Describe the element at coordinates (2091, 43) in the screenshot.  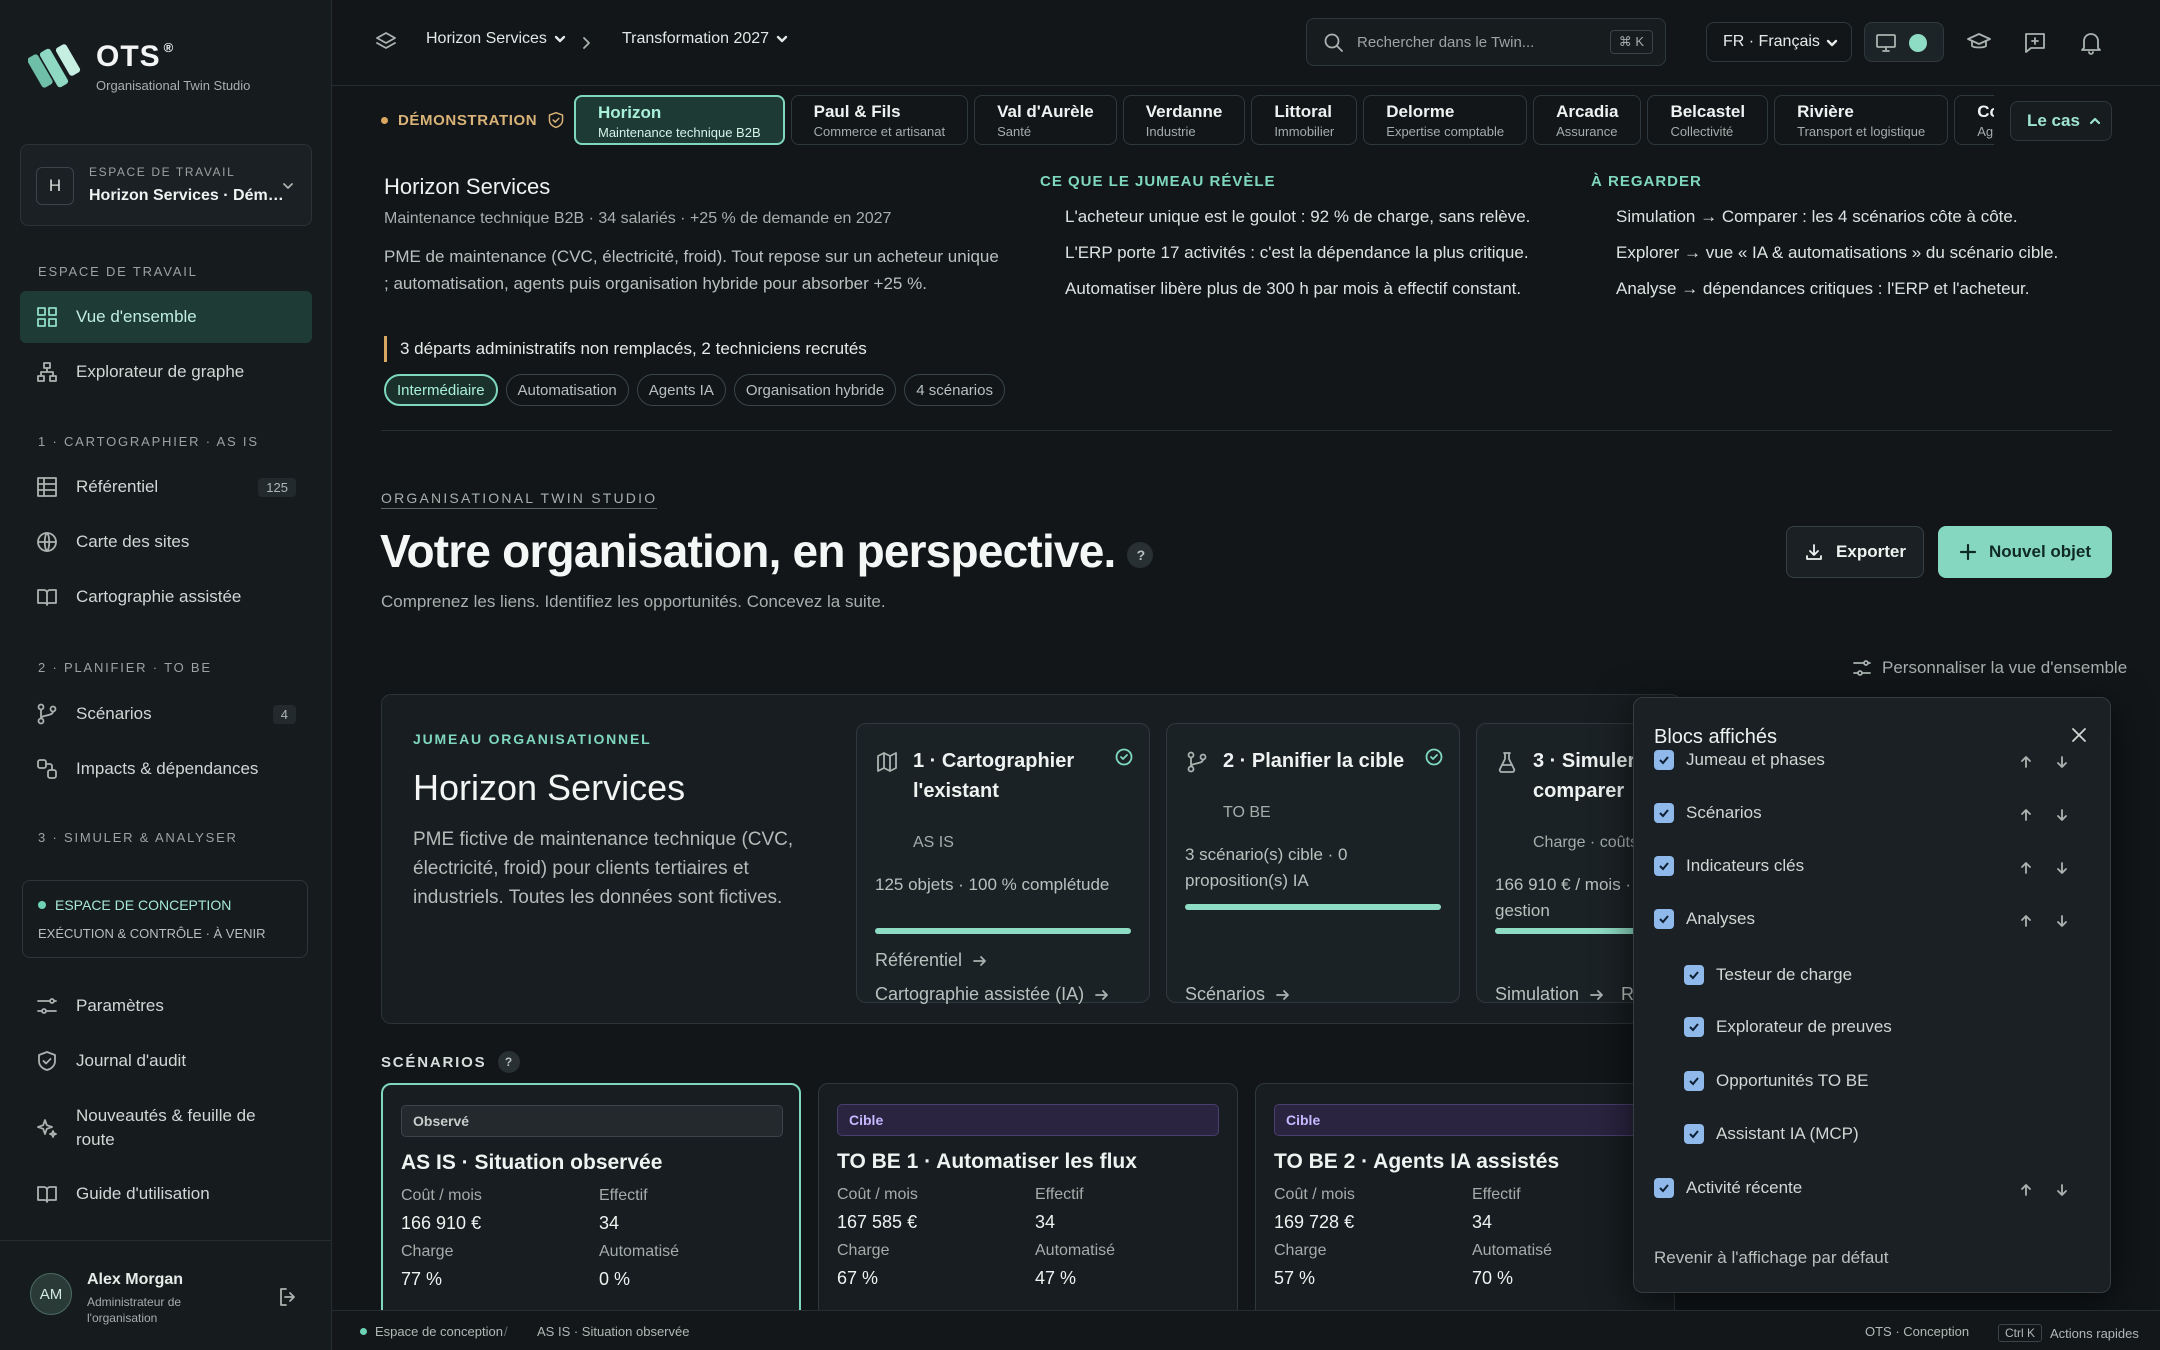
I see `bell-icon` at that location.